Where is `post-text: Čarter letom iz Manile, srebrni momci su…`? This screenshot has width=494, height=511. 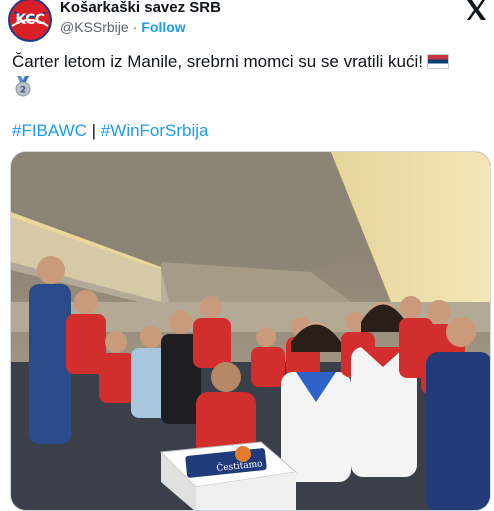 post-text: Čarter letom iz Manile, srebrni momci su… is located at coordinates (249, 62).